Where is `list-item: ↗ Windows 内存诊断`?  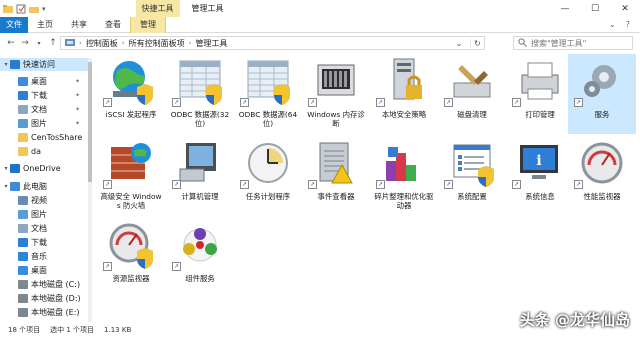
list-item: ↗ Windows 内存诊断 is located at coordinates (336, 94).